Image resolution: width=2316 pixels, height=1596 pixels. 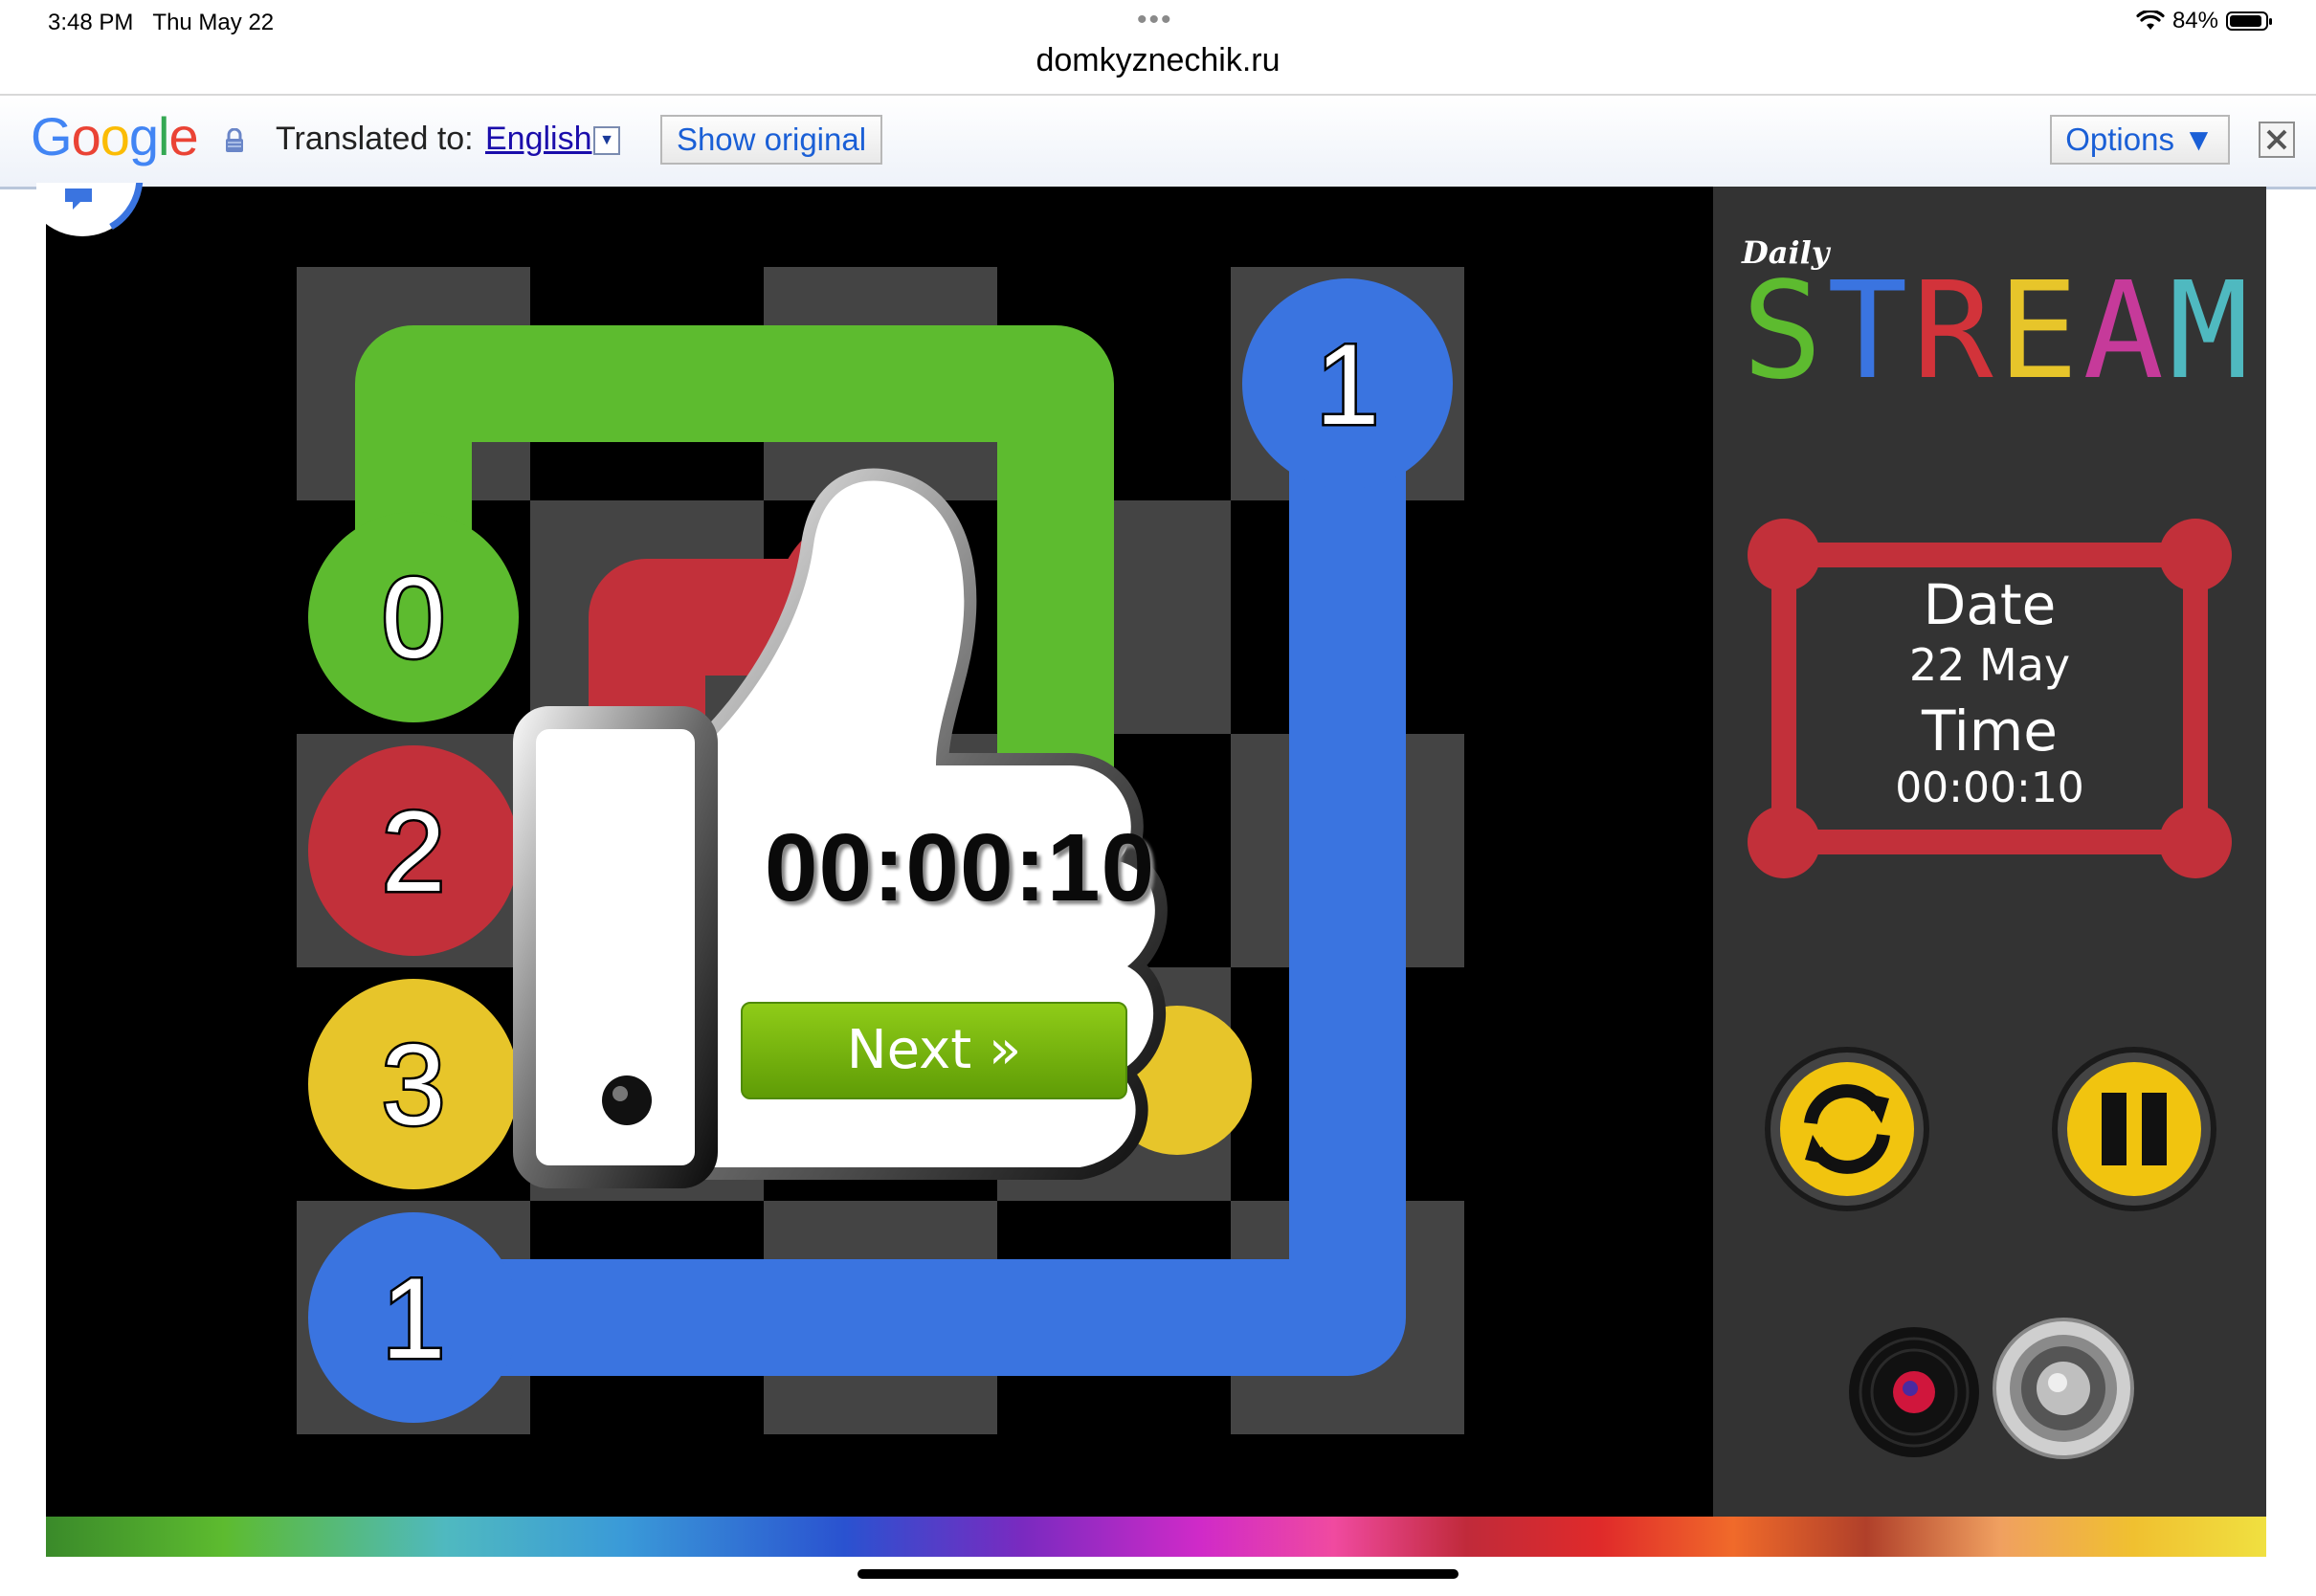 What do you see at coordinates (234, 140) in the screenshot?
I see `lock-icon` at bounding box center [234, 140].